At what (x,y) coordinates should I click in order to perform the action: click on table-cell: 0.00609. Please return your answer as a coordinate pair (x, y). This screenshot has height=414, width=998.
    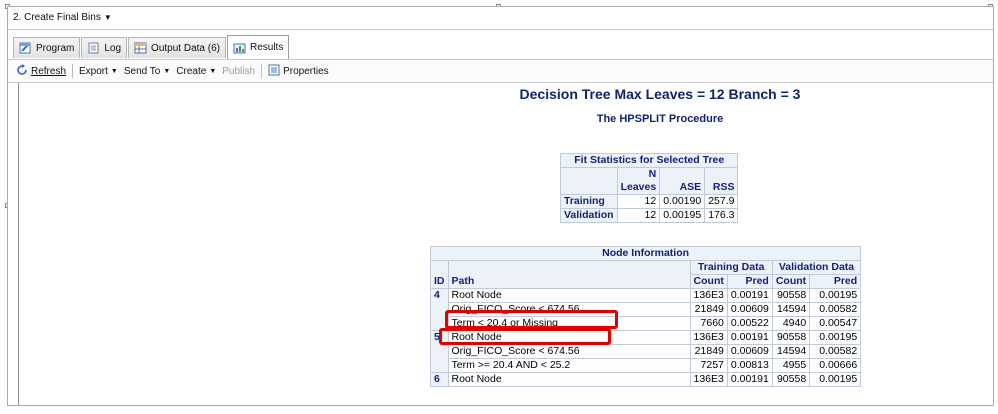
    Looking at the image, I should click on (749, 309).